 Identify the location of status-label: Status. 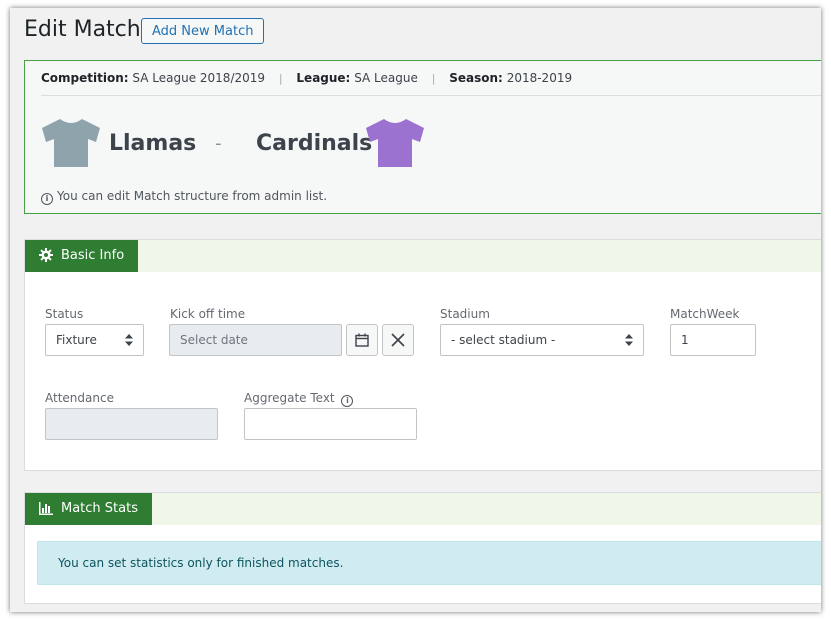
(64, 314).